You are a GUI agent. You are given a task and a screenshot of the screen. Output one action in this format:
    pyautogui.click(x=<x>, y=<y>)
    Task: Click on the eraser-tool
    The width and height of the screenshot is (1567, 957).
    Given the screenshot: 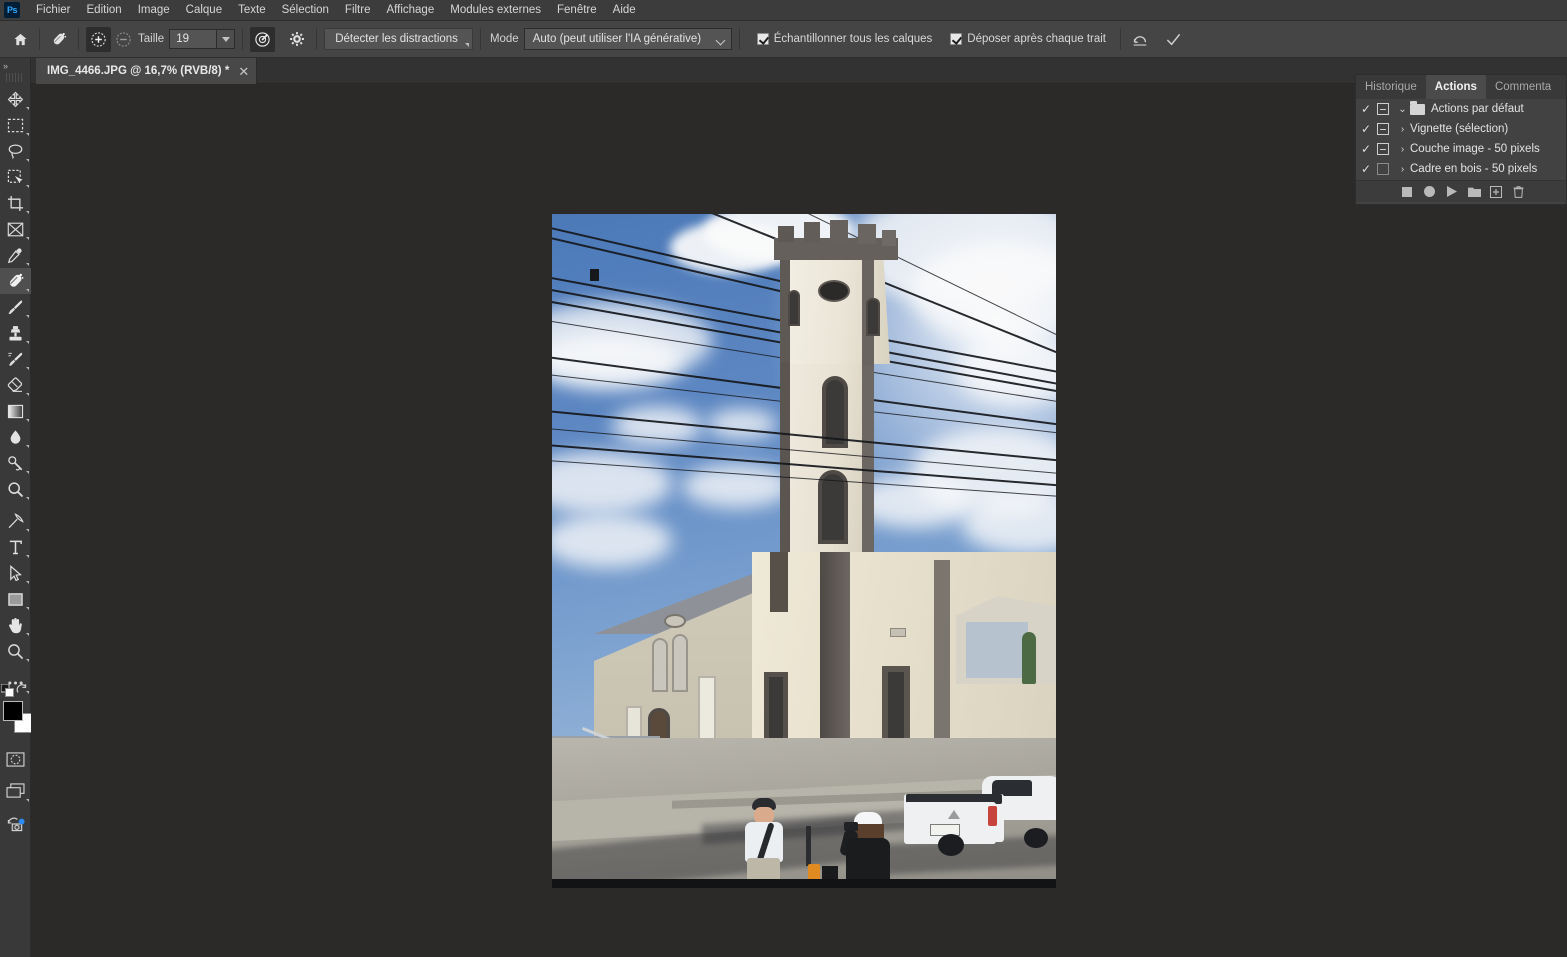 What is the action you would take?
    pyautogui.click(x=15, y=385)
    